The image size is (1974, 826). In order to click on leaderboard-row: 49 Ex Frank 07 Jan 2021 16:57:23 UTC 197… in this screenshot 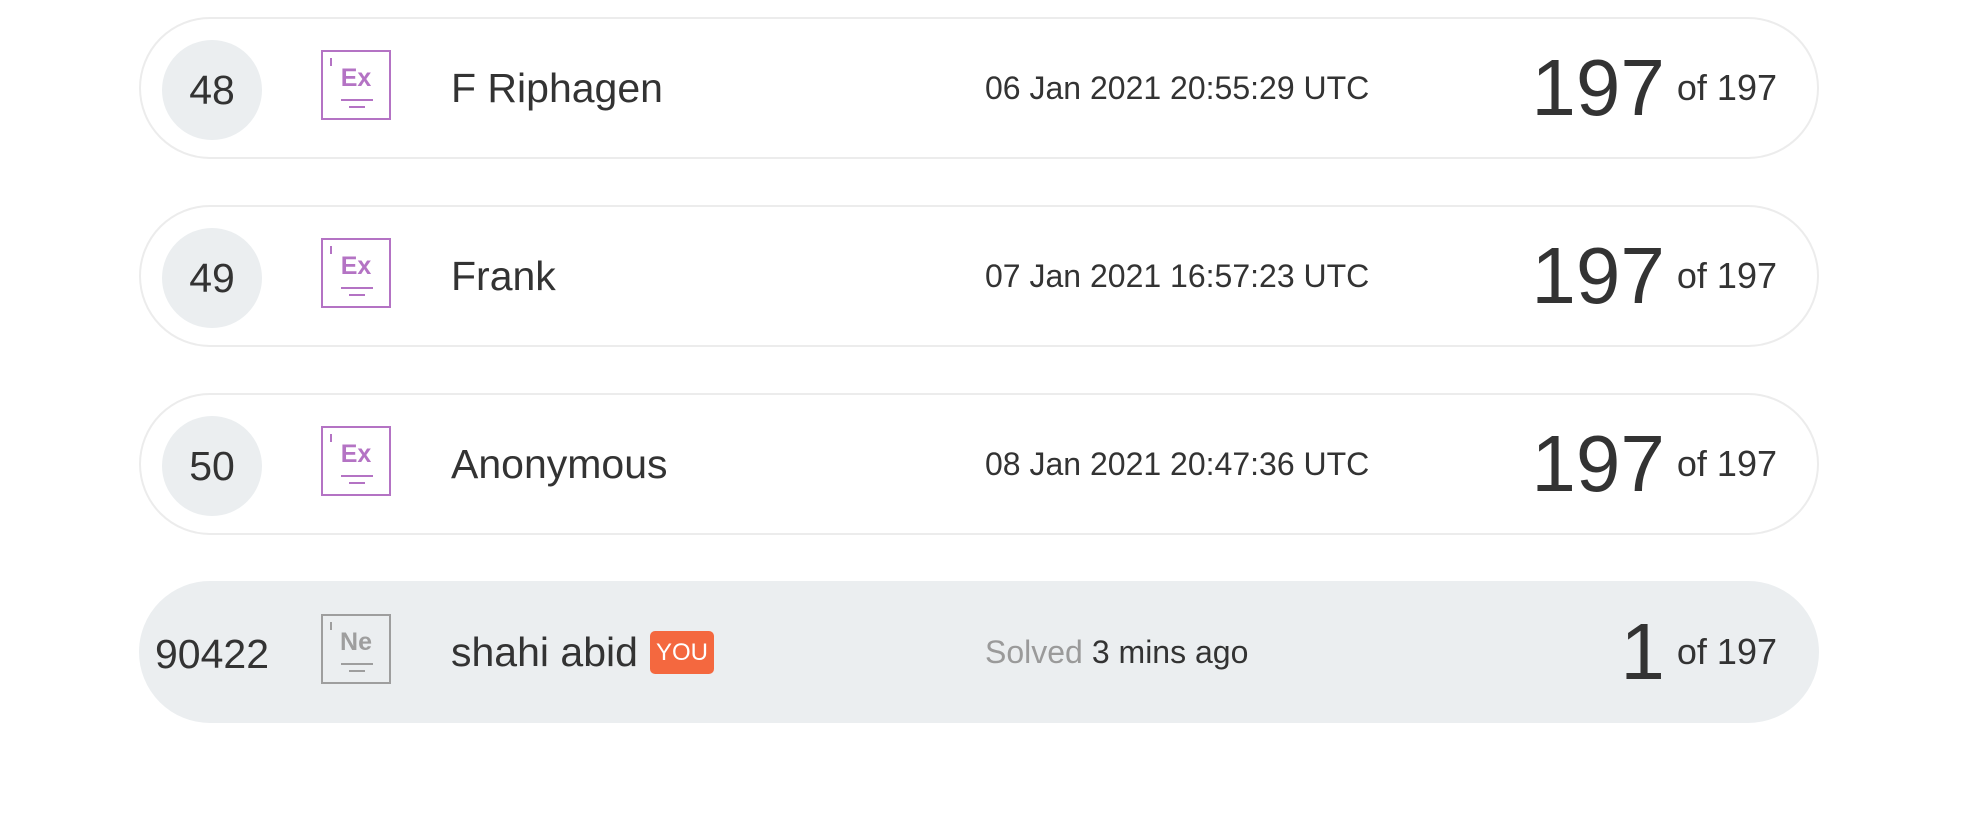, I will do `click(979, 276)`.